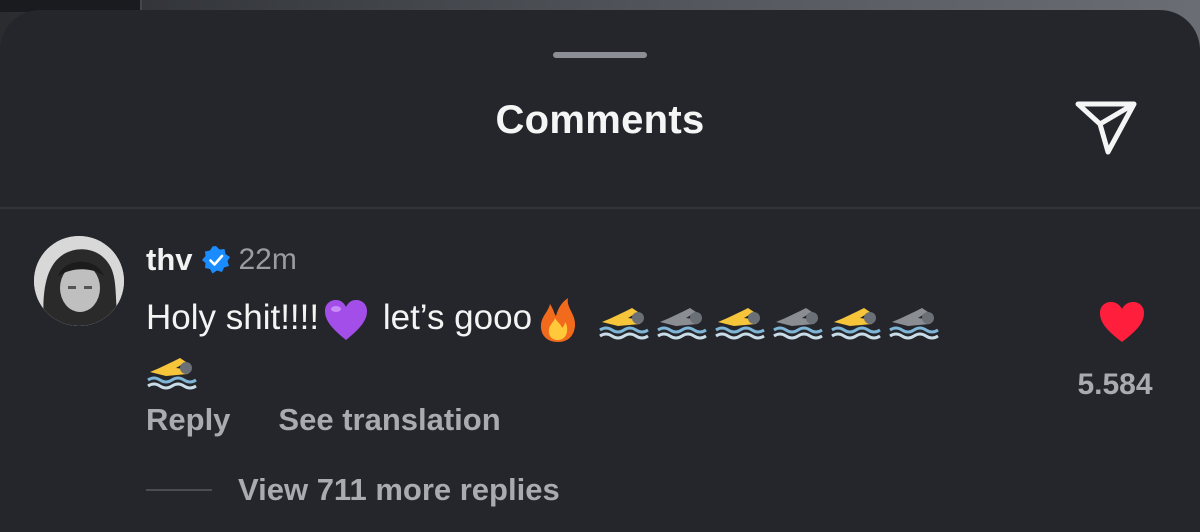 The image size is (1200, 532). I want to click on heart-icon, so click(1122, 322).